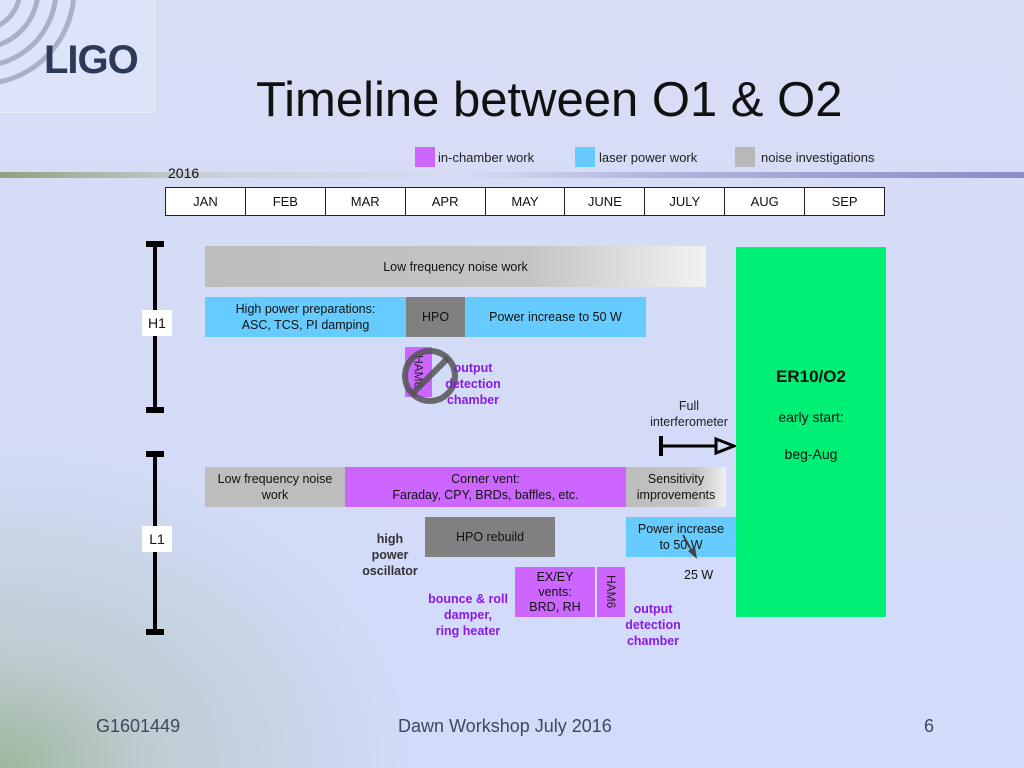 Image resolution: width=1024 pixels, height=768 pixels. I want to click on arrow-down-icon, so click(689, 546).